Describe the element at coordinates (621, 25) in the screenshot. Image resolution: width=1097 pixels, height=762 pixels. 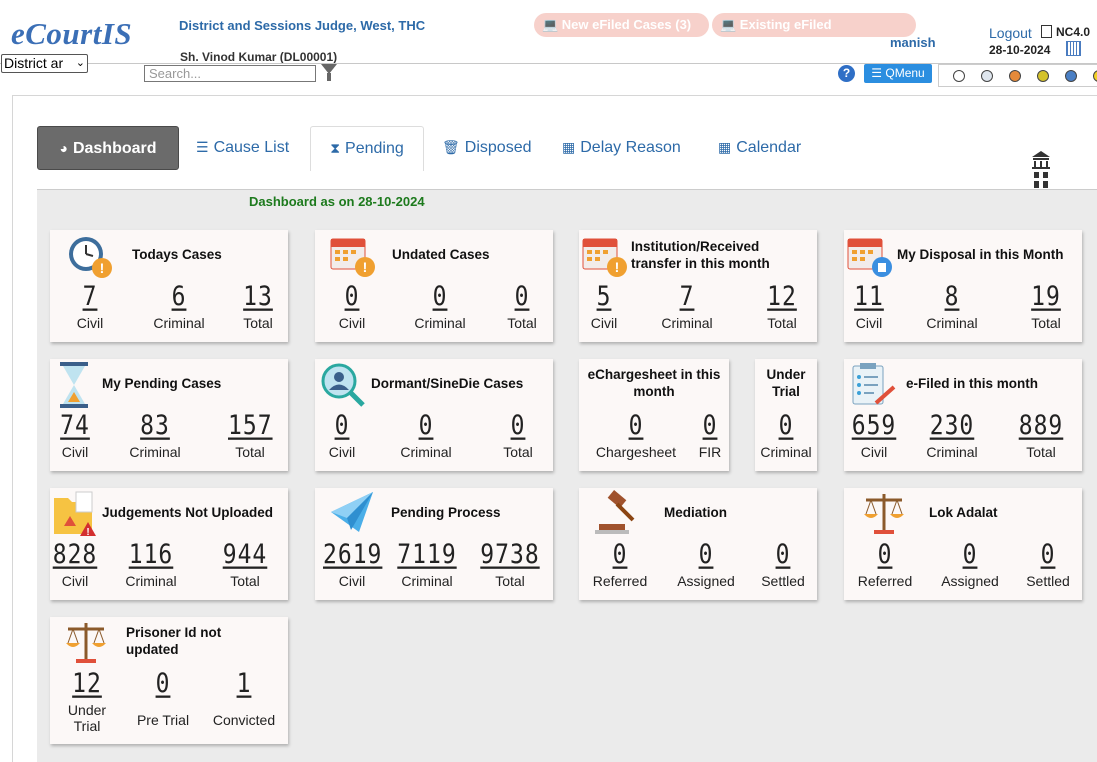
I see `new-efiled-cases-button: 💻 New eFiled Cases (3)` at that location.